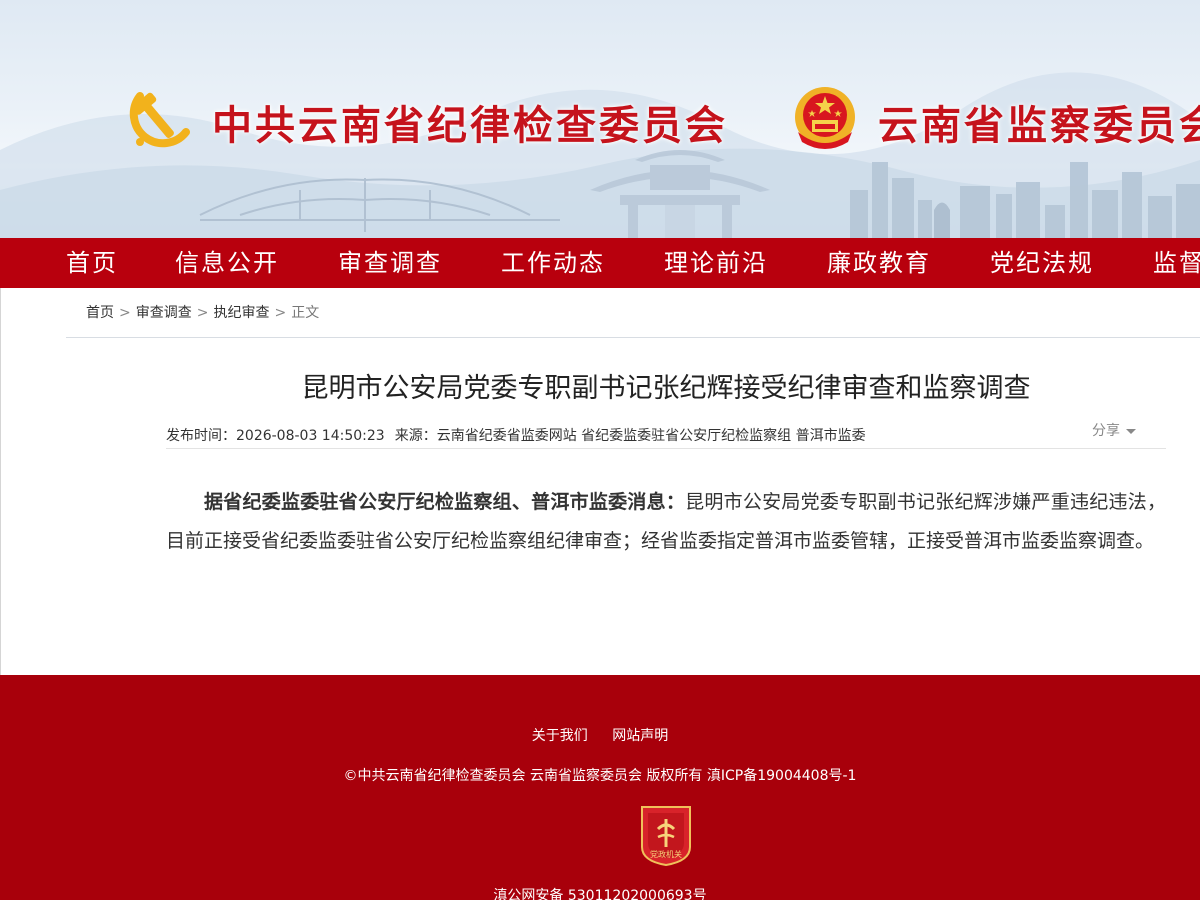 Image resolution: width=1200 pixels, height=900 pixels. I want to click on breadcrumb-discipline-review-link: 执纪审查, so click(241, 313).